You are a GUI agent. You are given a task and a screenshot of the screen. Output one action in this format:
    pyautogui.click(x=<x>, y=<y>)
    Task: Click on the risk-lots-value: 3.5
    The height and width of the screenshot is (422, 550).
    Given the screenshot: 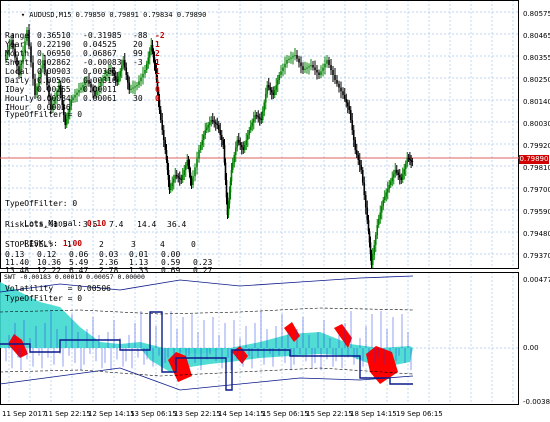 What is the action you would take?
    pyautogui.click(x=90, y=224)
    